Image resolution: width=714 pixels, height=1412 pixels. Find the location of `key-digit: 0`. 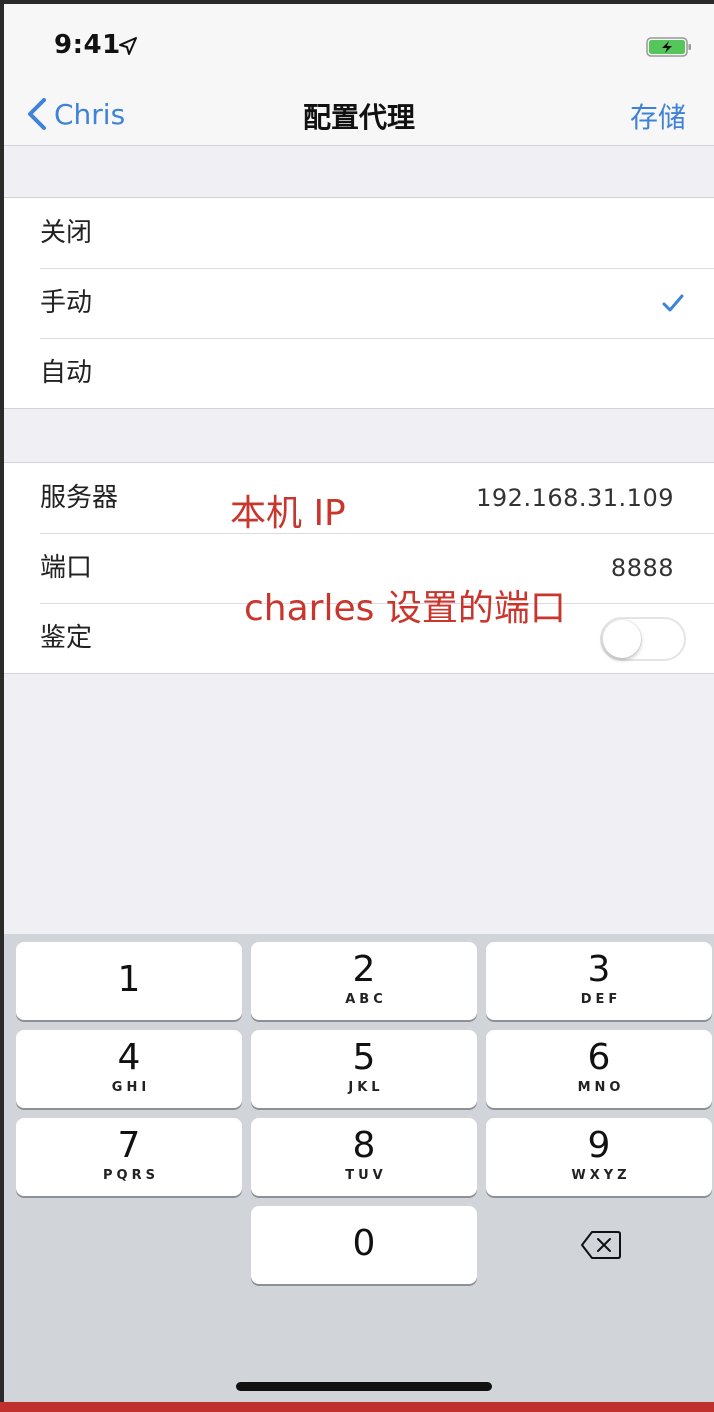

key-digit: 0 is located at coordinates (364, 1243).